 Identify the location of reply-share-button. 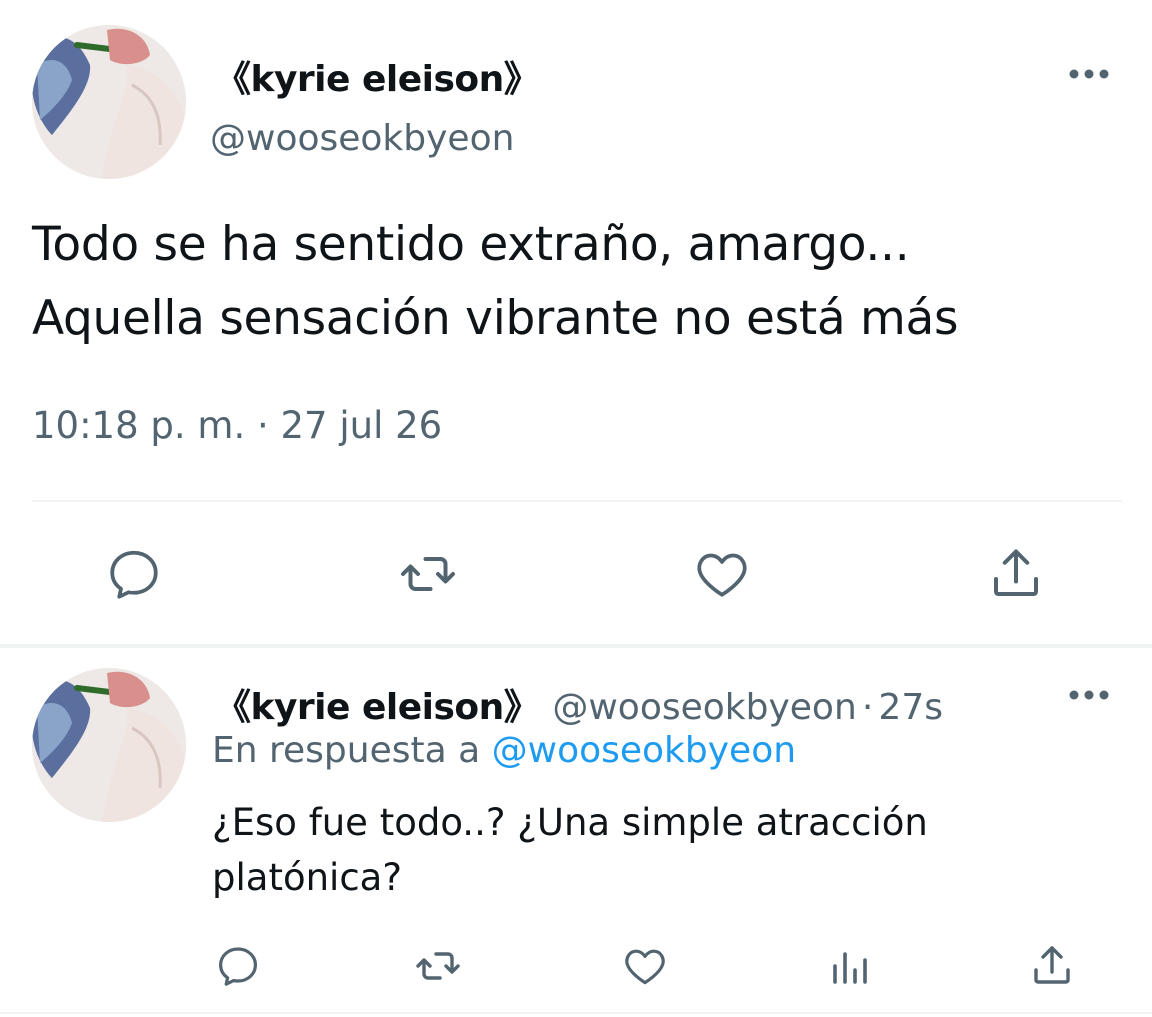
(1052, 966).